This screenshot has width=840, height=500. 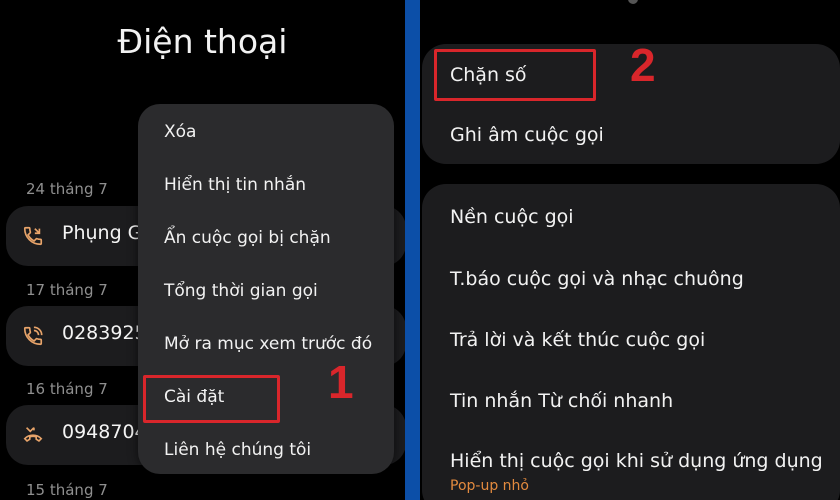 I want to click on date-header: 15 tháng 7, so click(x=67, y=490).